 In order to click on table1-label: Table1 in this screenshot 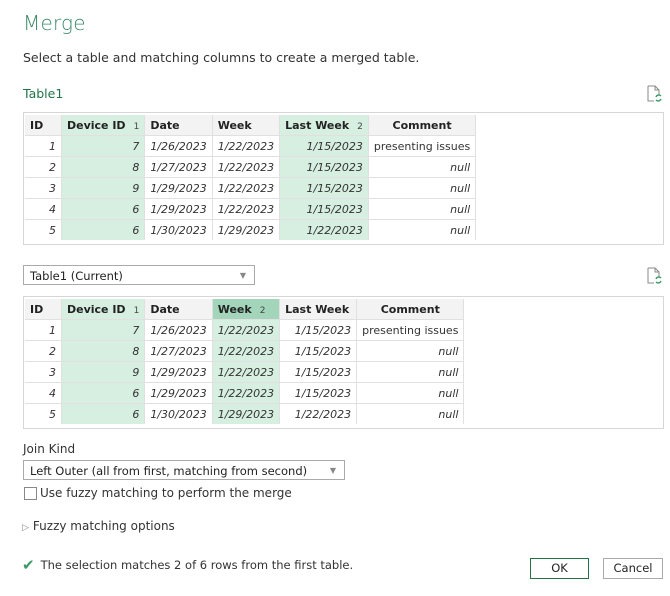, I will do `click(43, 93)`.